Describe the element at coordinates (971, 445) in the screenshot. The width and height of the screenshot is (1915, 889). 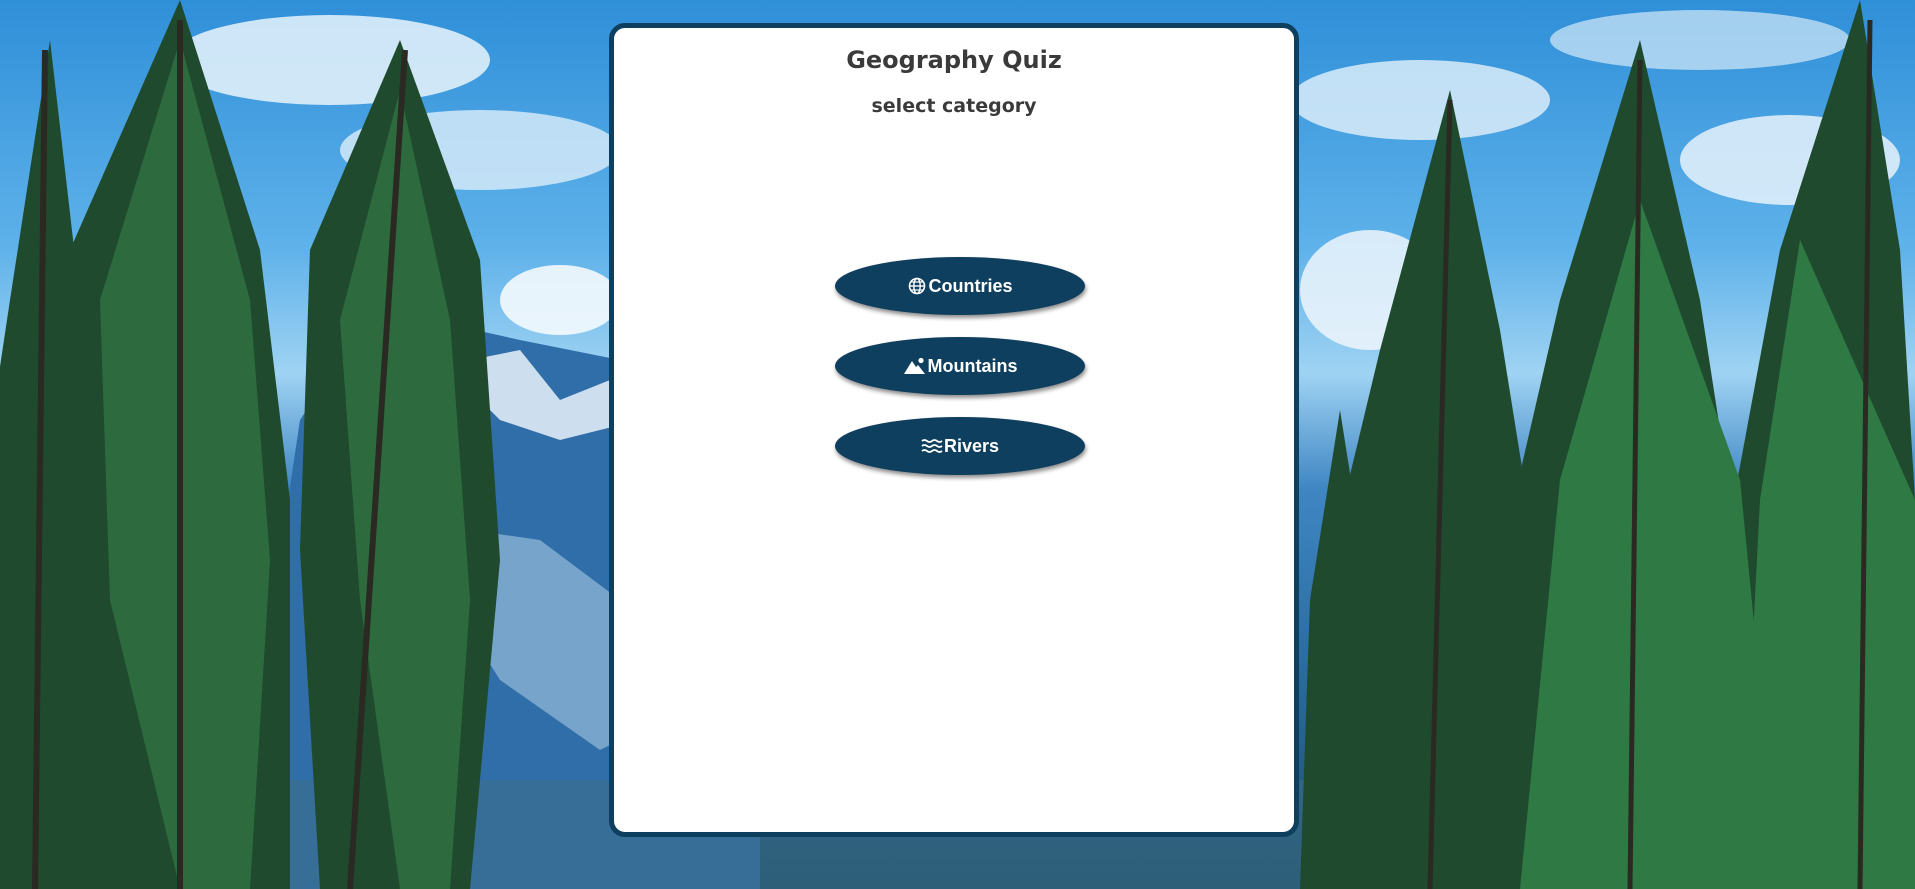
I see `rivers-button-label: Rivers` at that location.